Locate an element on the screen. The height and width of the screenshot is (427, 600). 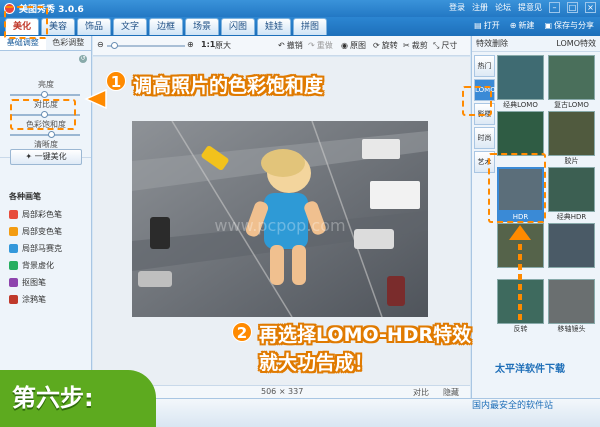
rotate-button: ⟳ 旋转 is located at coordinates (385, 45).